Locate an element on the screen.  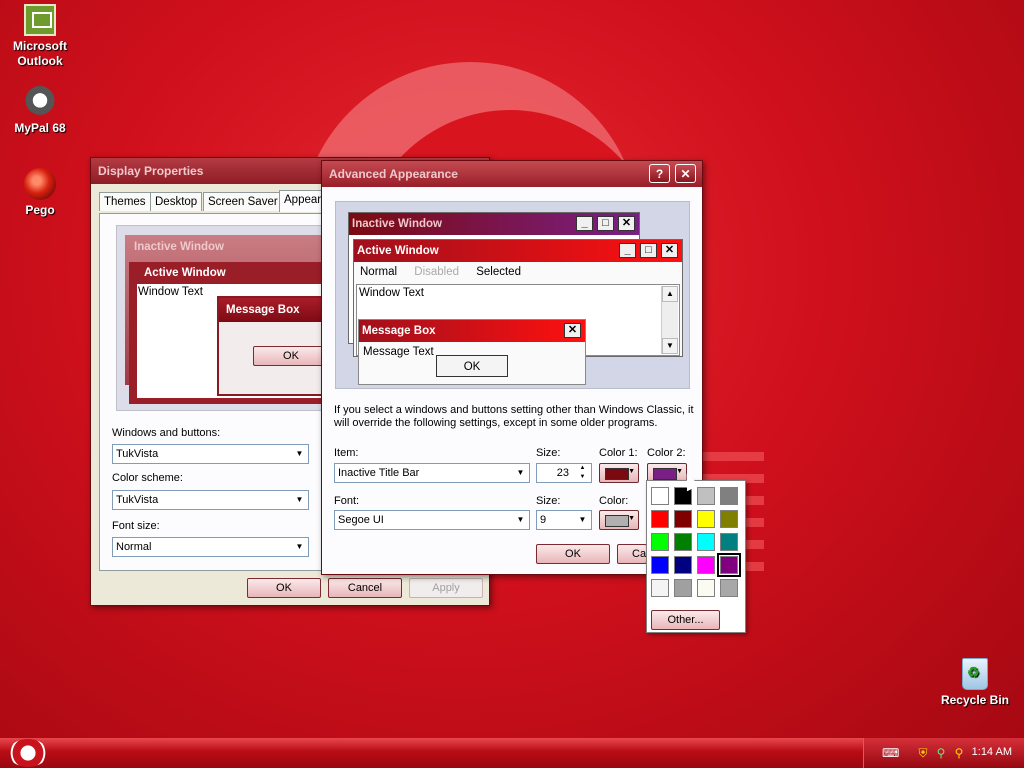
color1-swatch is located at coordinates (617, 474).